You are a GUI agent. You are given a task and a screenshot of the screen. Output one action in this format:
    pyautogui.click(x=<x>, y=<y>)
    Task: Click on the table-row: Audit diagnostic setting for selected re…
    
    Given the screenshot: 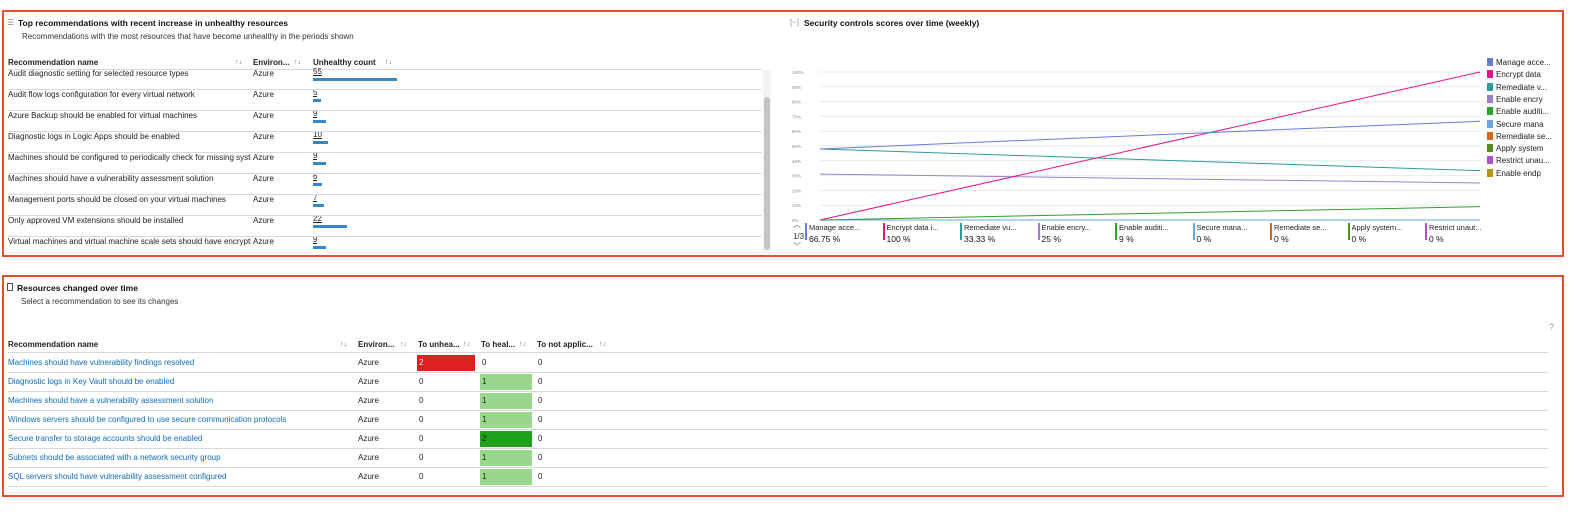 What is the action you would take?
    pyautogui.click(x=385, y=78)
    